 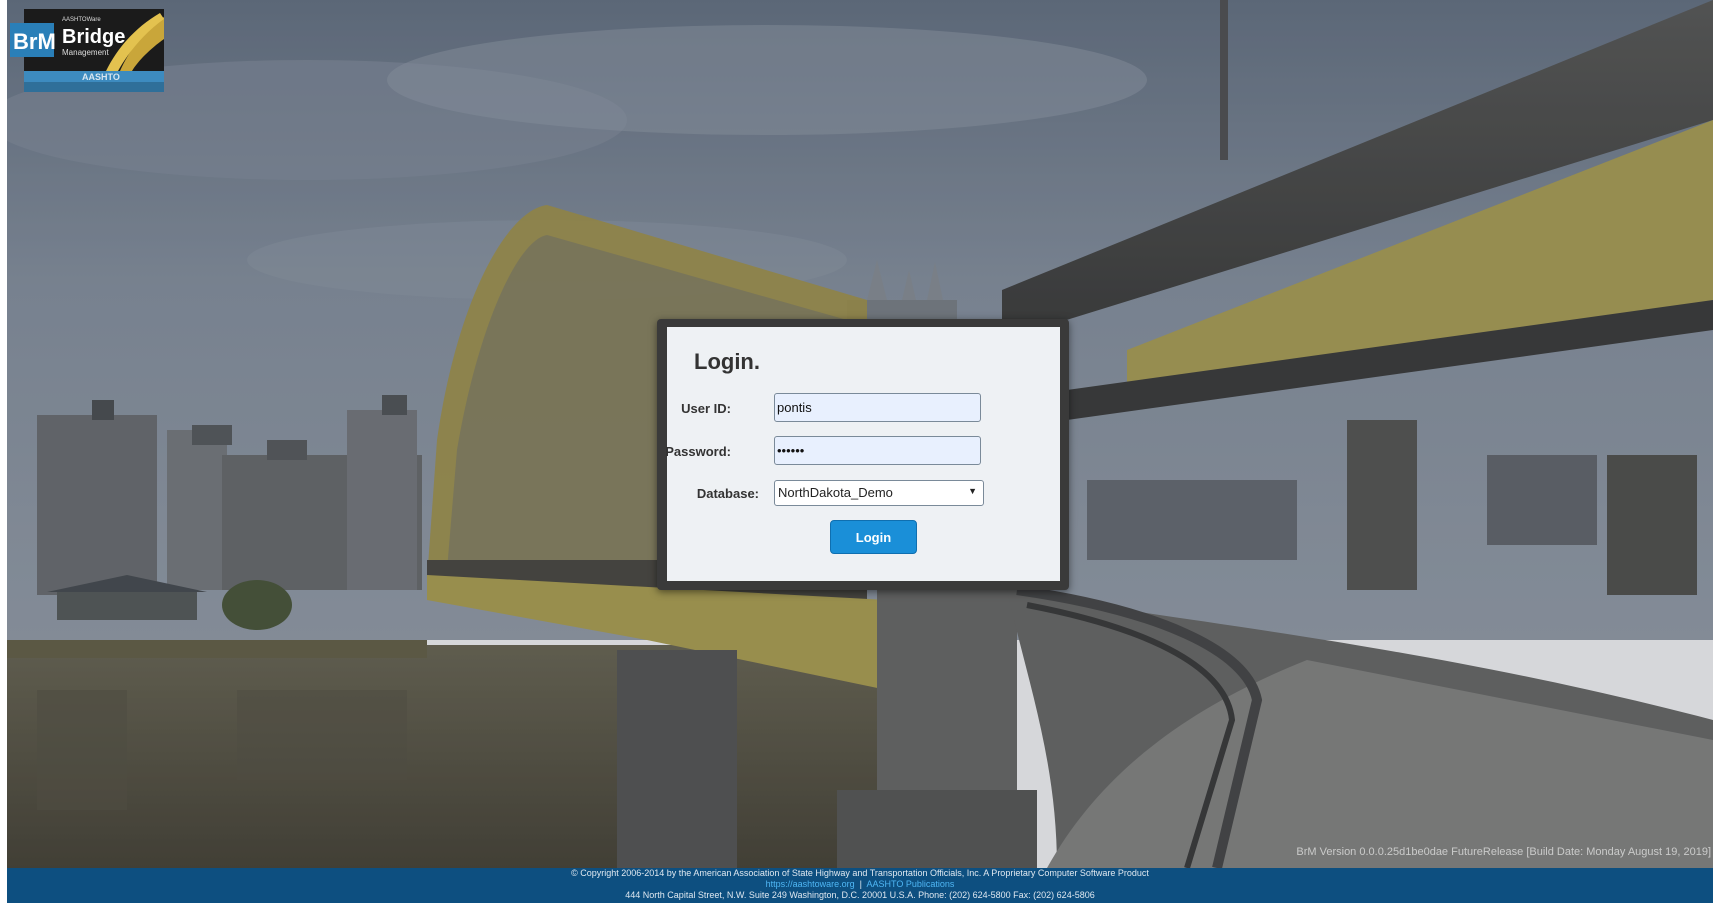 I want to click on logo-badge: BrM, so click(x=34, y=41).